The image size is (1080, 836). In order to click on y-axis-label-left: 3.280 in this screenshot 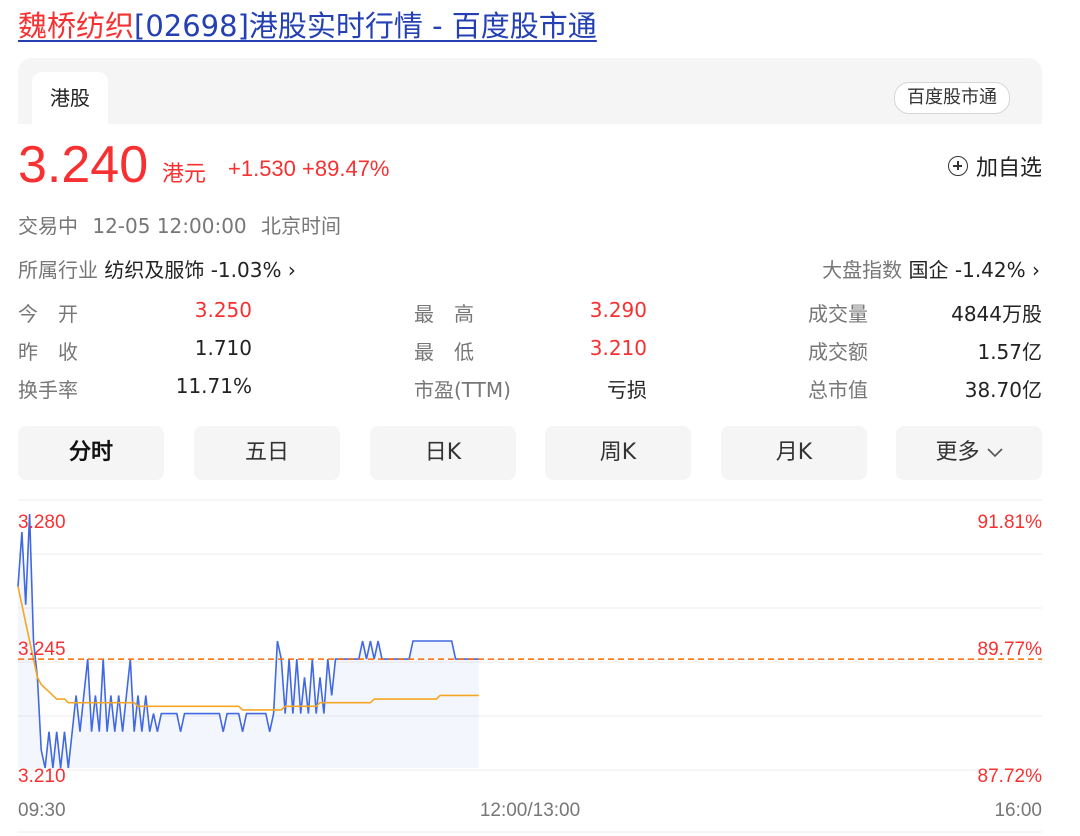, I will do `click(42, 522)`.